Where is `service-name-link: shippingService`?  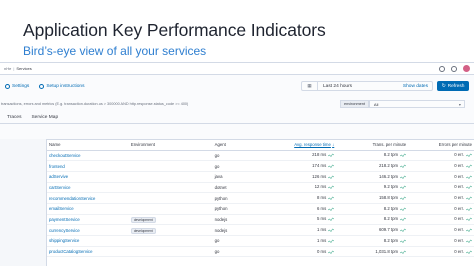 service-name-link: shippingService is located at coordinates (88, 241).